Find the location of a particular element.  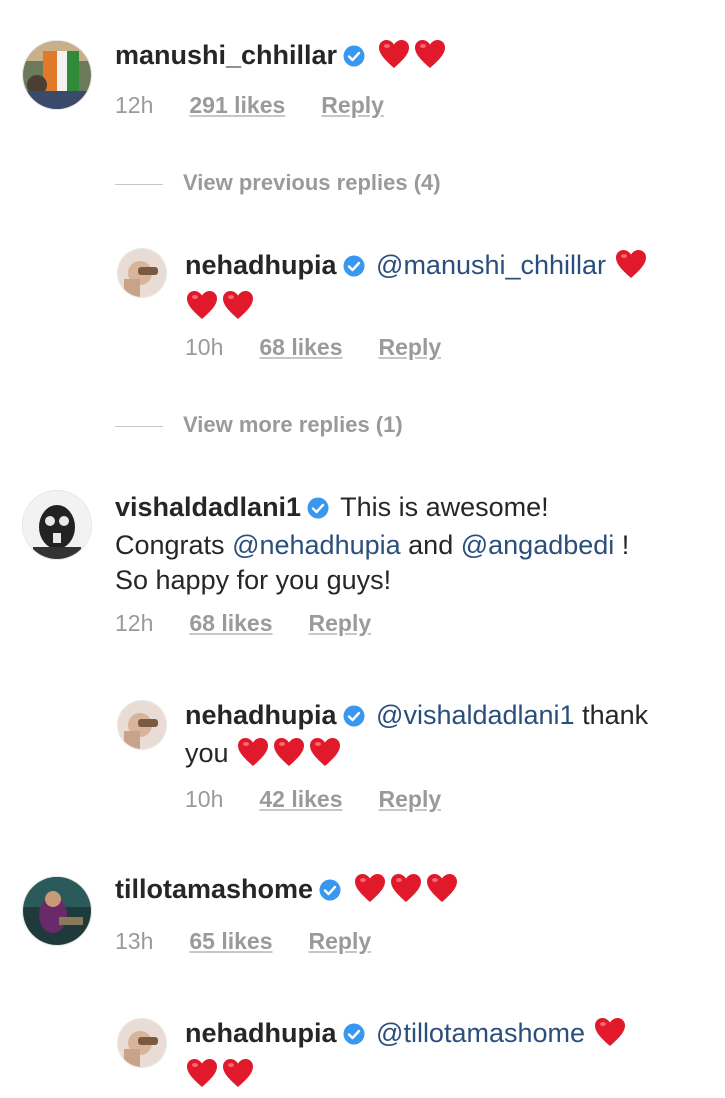

reply-text: thank is located at coordinates (615, 715).